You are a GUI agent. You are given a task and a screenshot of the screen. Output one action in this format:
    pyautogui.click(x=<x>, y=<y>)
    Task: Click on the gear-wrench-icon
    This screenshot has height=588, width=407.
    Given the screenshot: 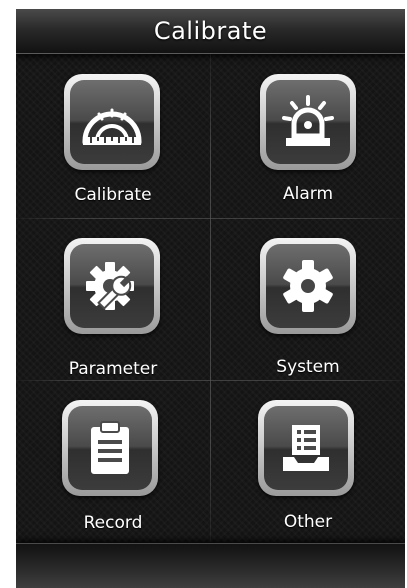 What is the action you would take?
    pyautogui.click(x=112, y=286)
    